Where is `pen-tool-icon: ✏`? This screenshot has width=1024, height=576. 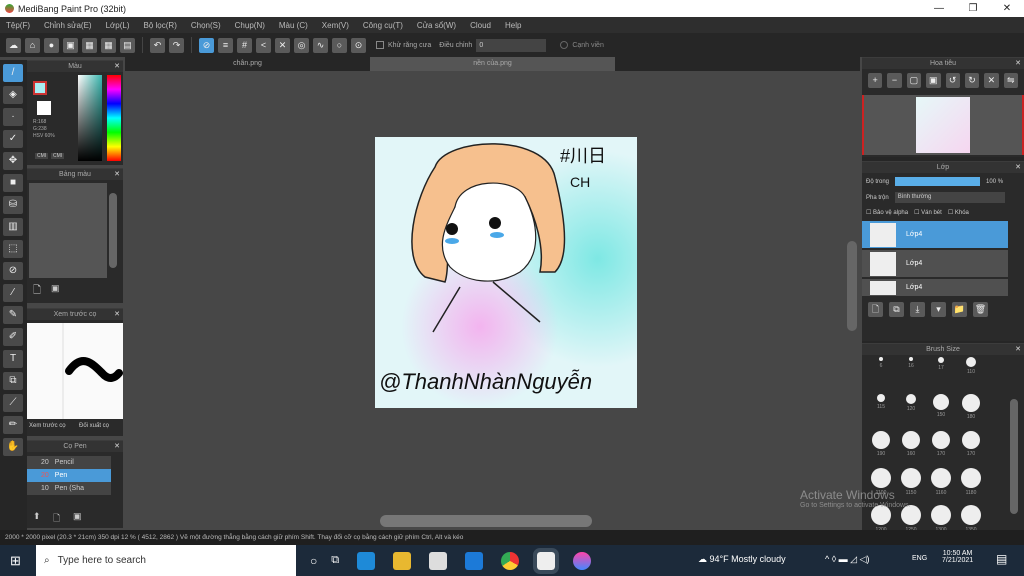
pen-tool-icon: ✏ is located at coordinates (13, 425).